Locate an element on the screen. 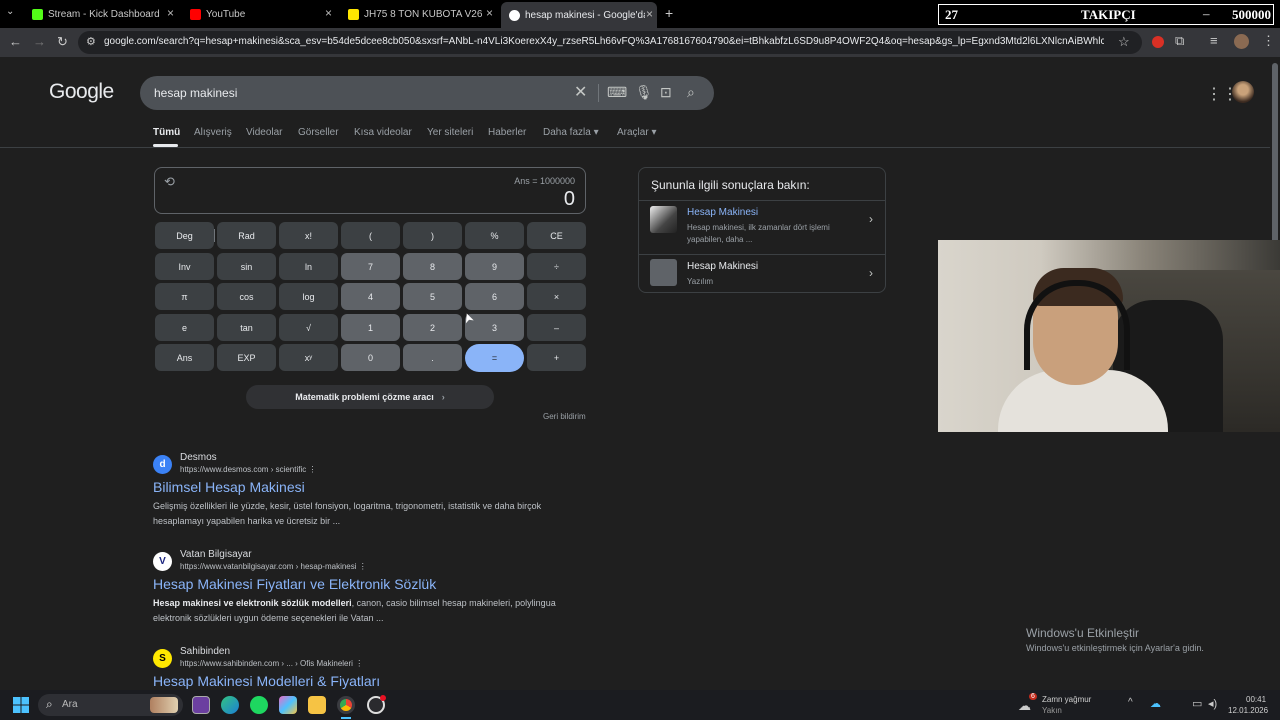 The height and width of the screenshot is (720, 1280). calc-key-digit-9: 9 is located at coordinates (494, 266).